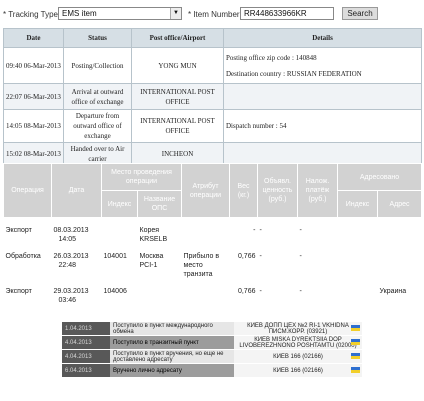 This screenshot has width=424, height=401. Describe the element at coordinates (206, 235) in the screenshot. I see `row-attribute` at that location.